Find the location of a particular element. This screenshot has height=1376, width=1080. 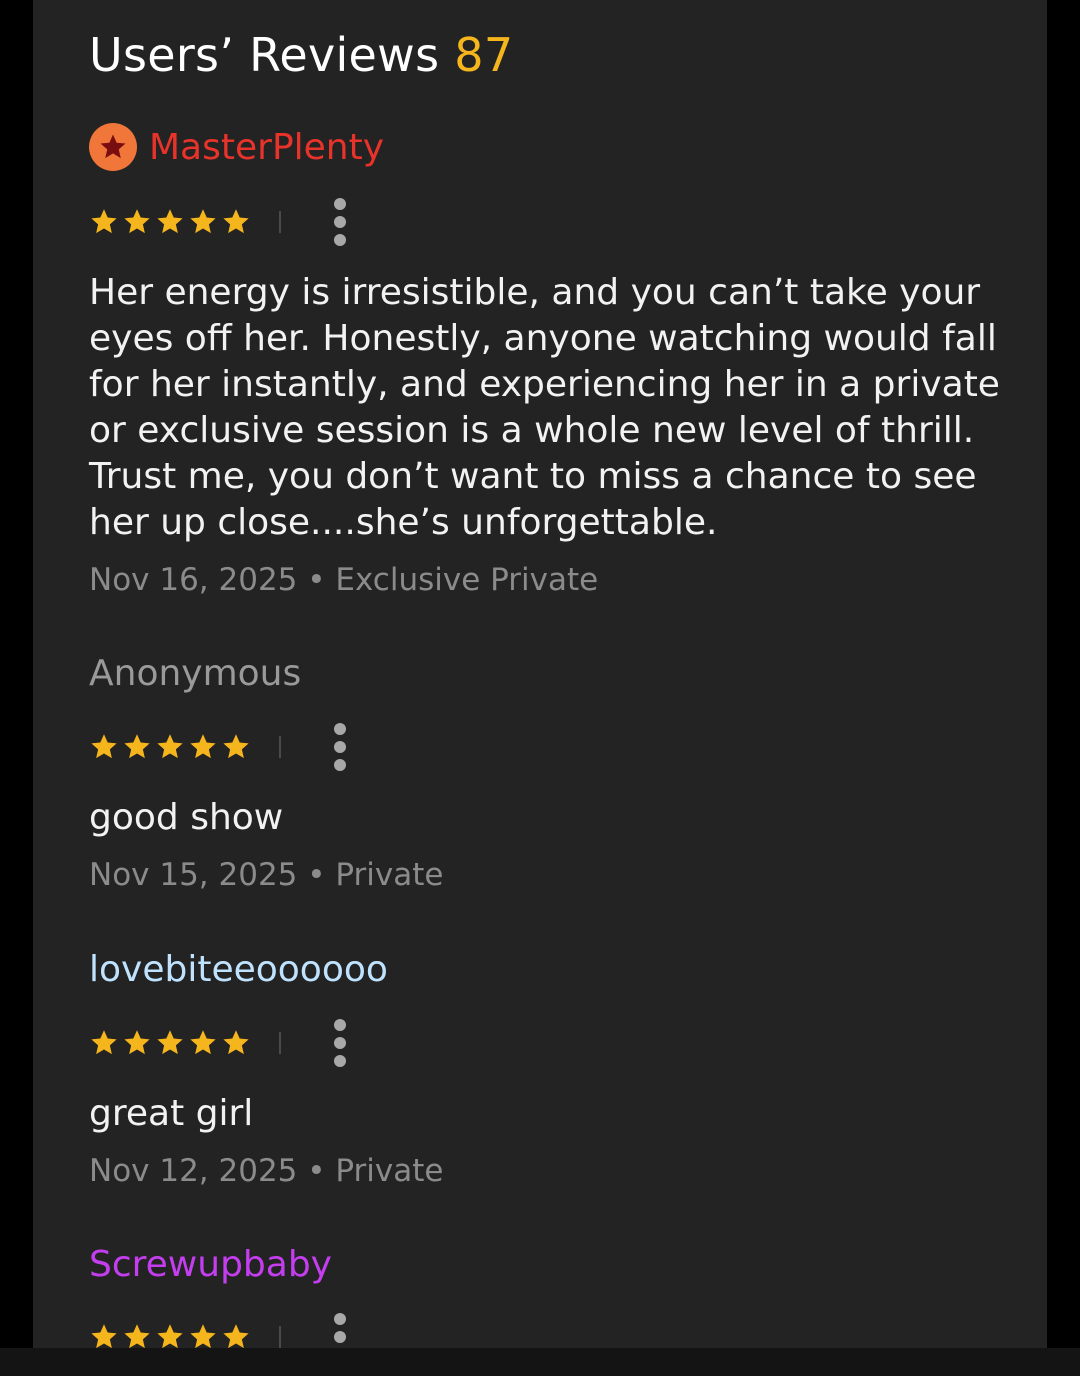

review-username: lovebiteeoooooo is located at coordinates (238, 969).